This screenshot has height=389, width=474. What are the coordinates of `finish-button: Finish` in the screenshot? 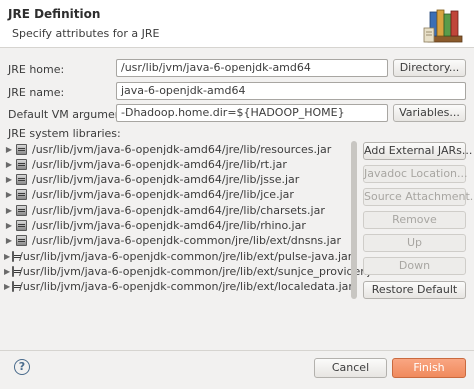 It's located at (429, 368).